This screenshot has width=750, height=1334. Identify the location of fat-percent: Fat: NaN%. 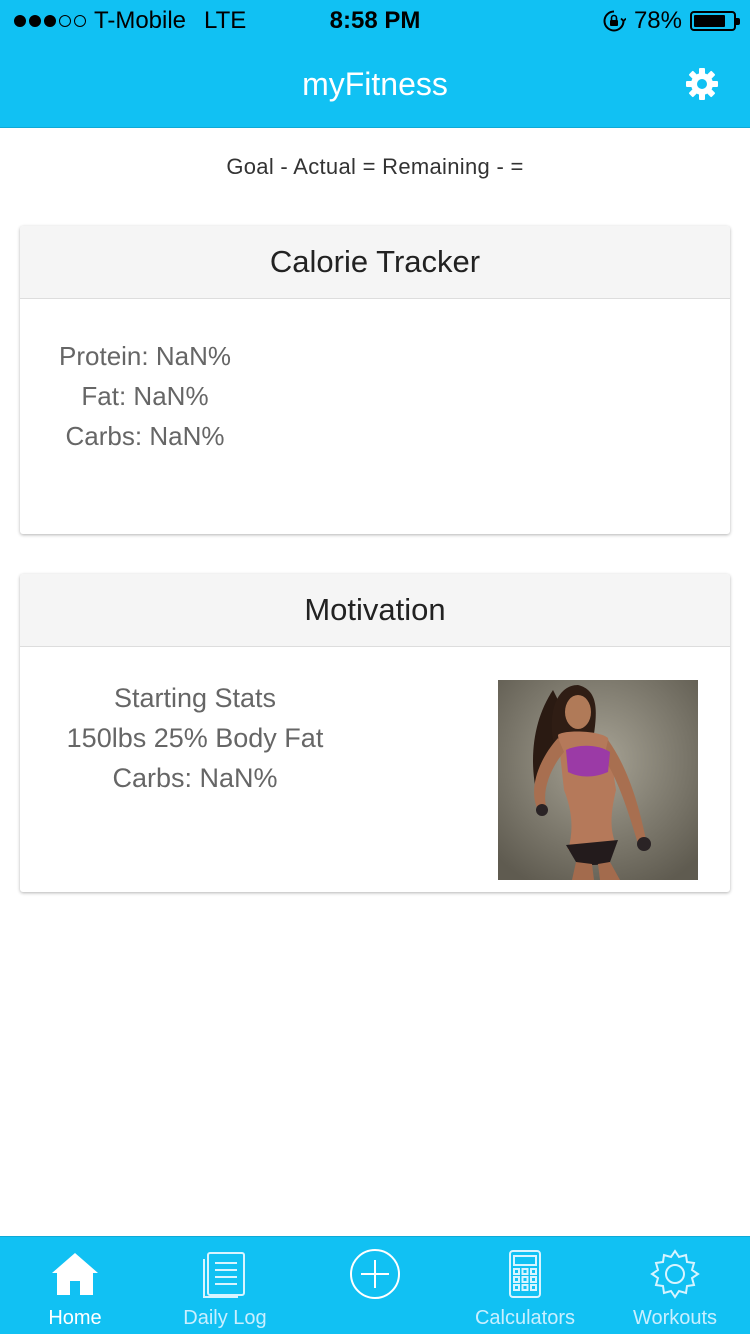
(145, 396).